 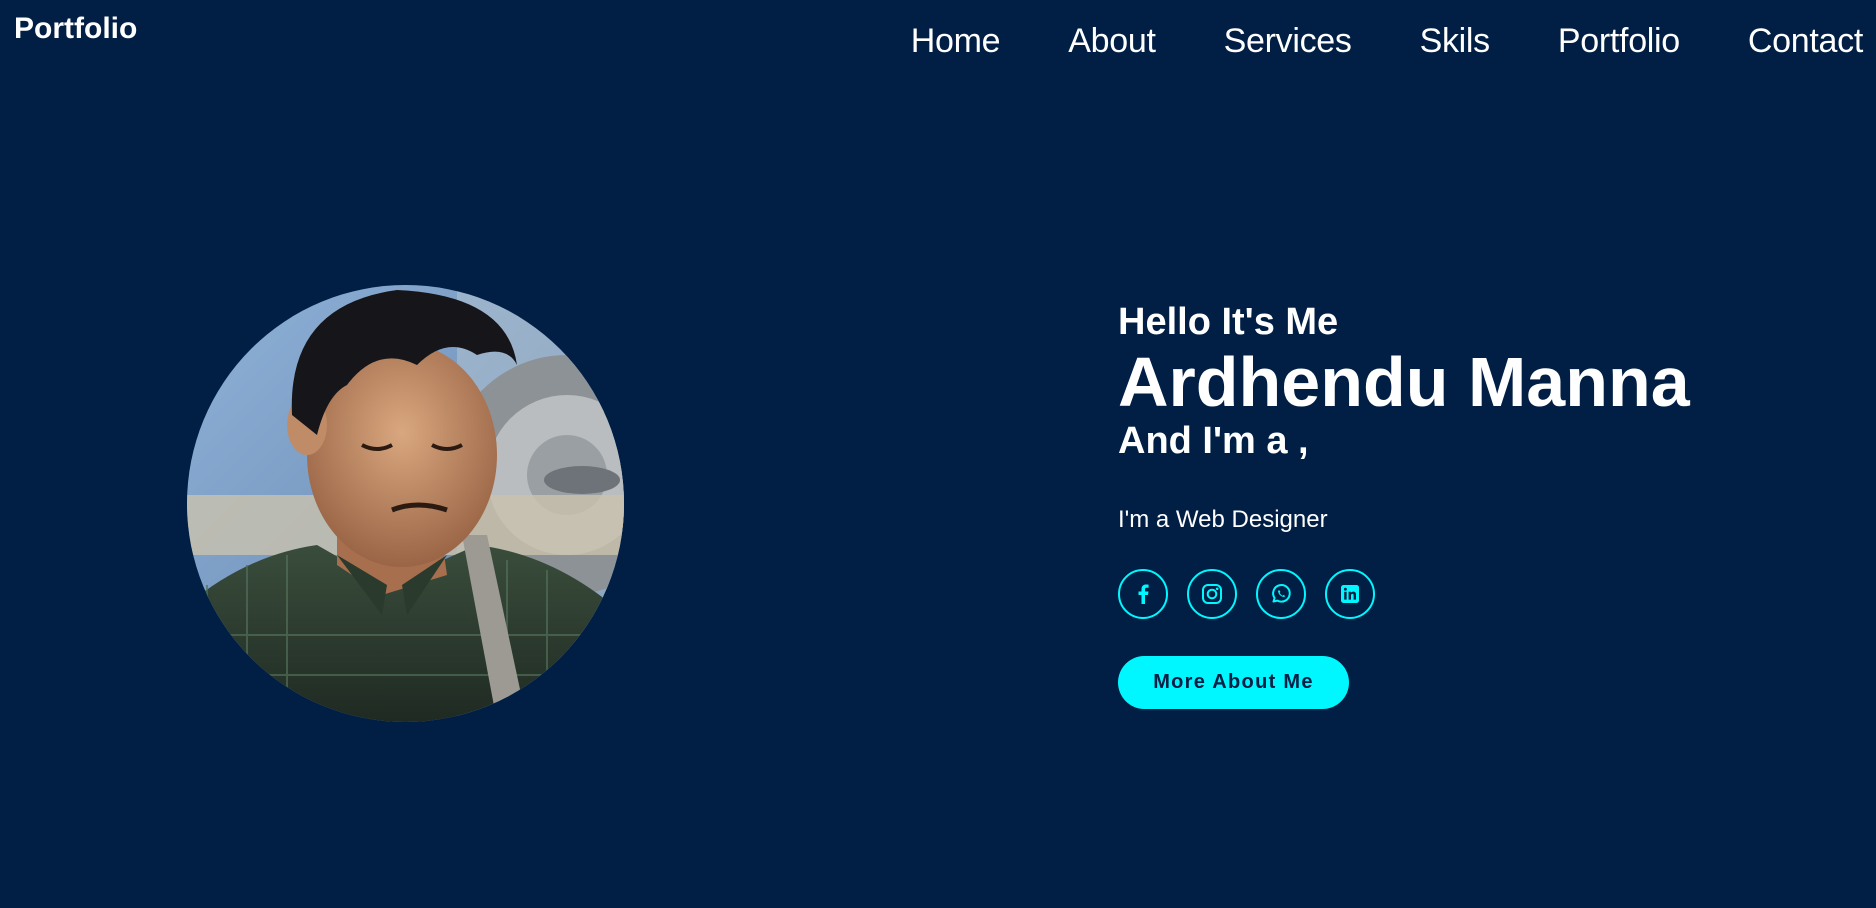 What do you see at coordinates (1455, 41) in the screenshot?
I see `nav-skils: Skils` at bounding box center [1455, 41].